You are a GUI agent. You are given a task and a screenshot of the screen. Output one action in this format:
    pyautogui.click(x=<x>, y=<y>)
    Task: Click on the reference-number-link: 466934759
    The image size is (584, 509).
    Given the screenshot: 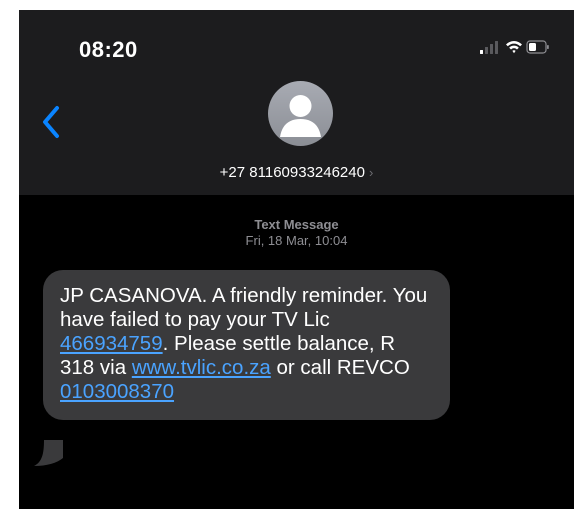 What is the action you would take?
    pyautogui.click(x=111, y=343)
    